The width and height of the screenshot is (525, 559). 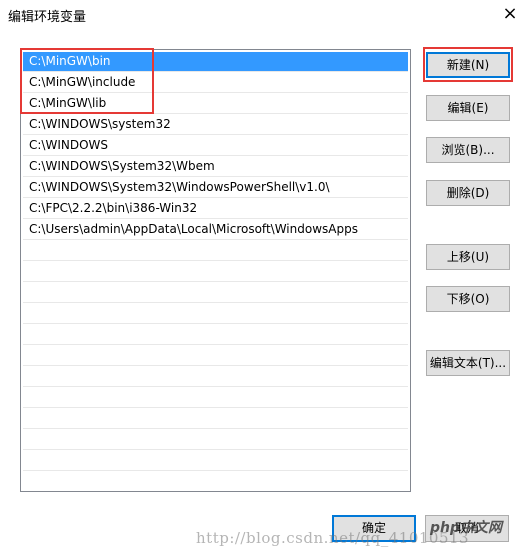 What do you see at coordinates (468, 108) in the screenshot?
I see `edit-button: 编辑(E)` at bounding box center [468, 108].